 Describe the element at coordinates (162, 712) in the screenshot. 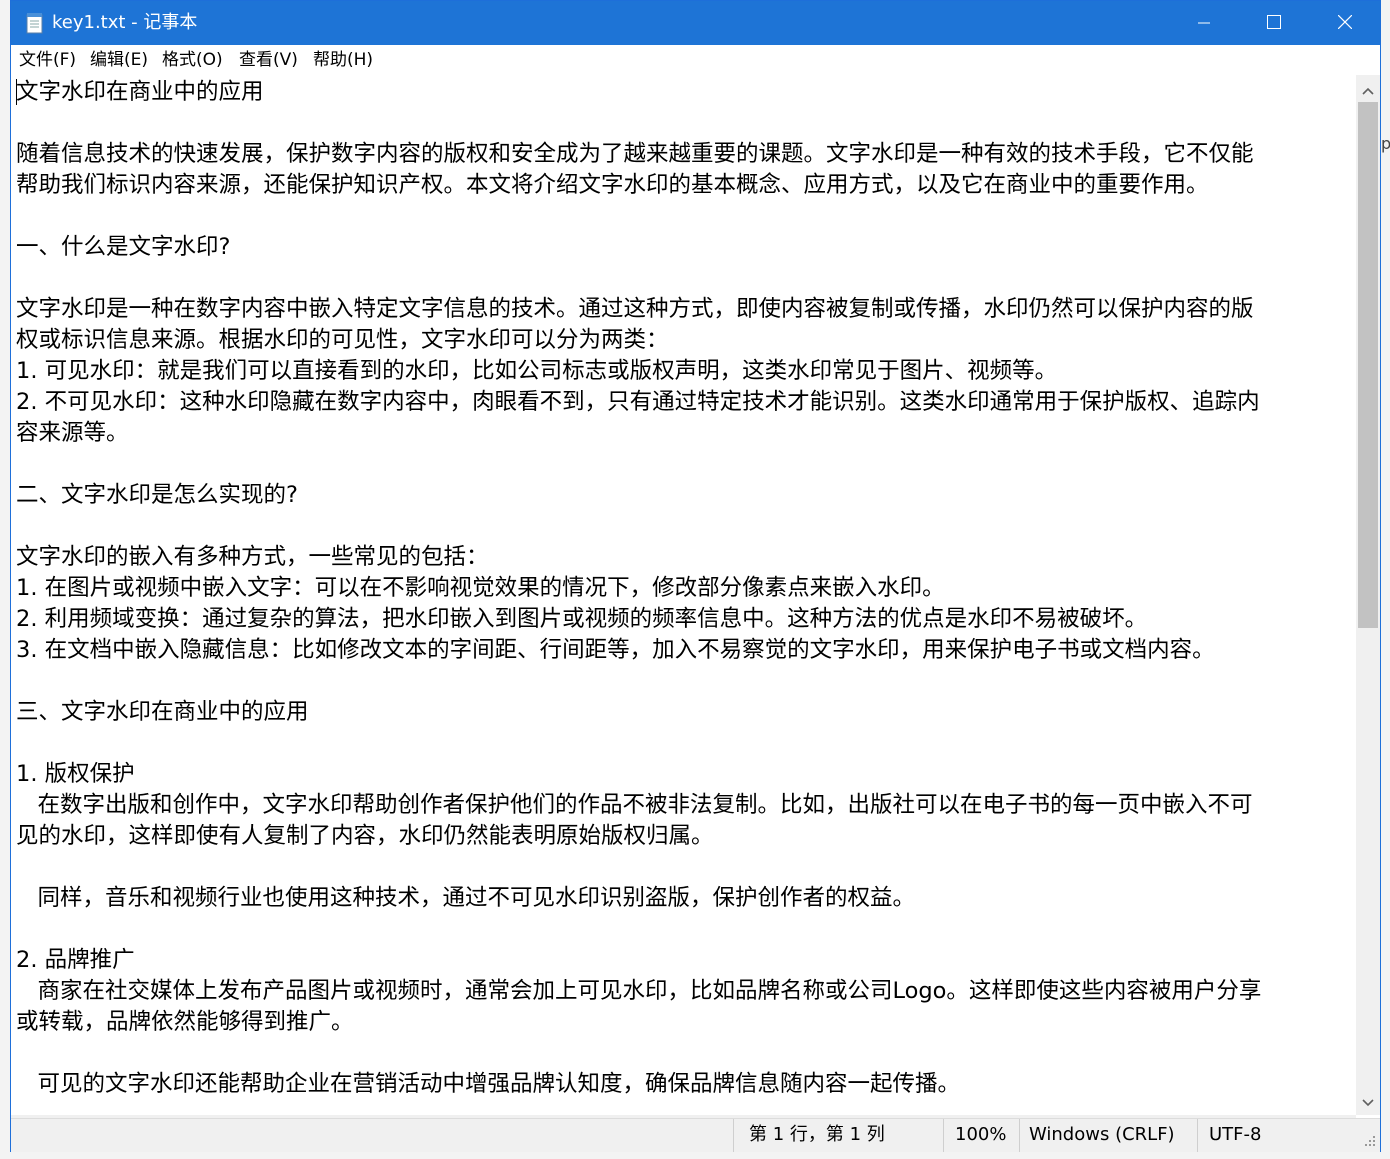

I see `editor-line: 三、文字水印在商业中的应用` at that location.